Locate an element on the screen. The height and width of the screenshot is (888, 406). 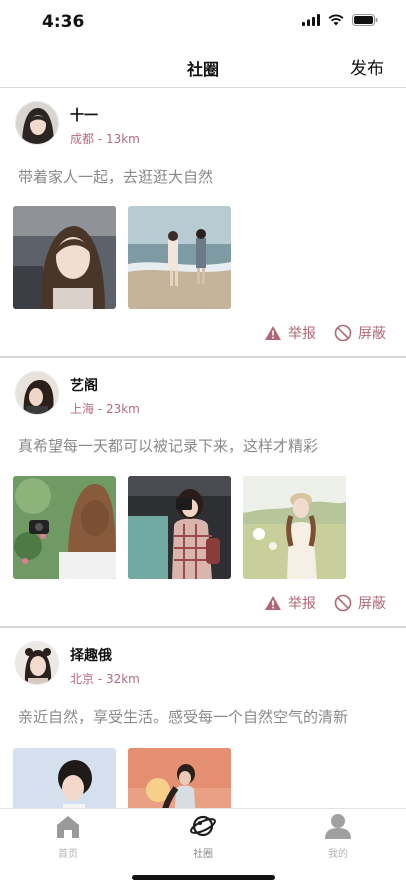
location: 北京 - 32km is located at coordinates (105, 679).